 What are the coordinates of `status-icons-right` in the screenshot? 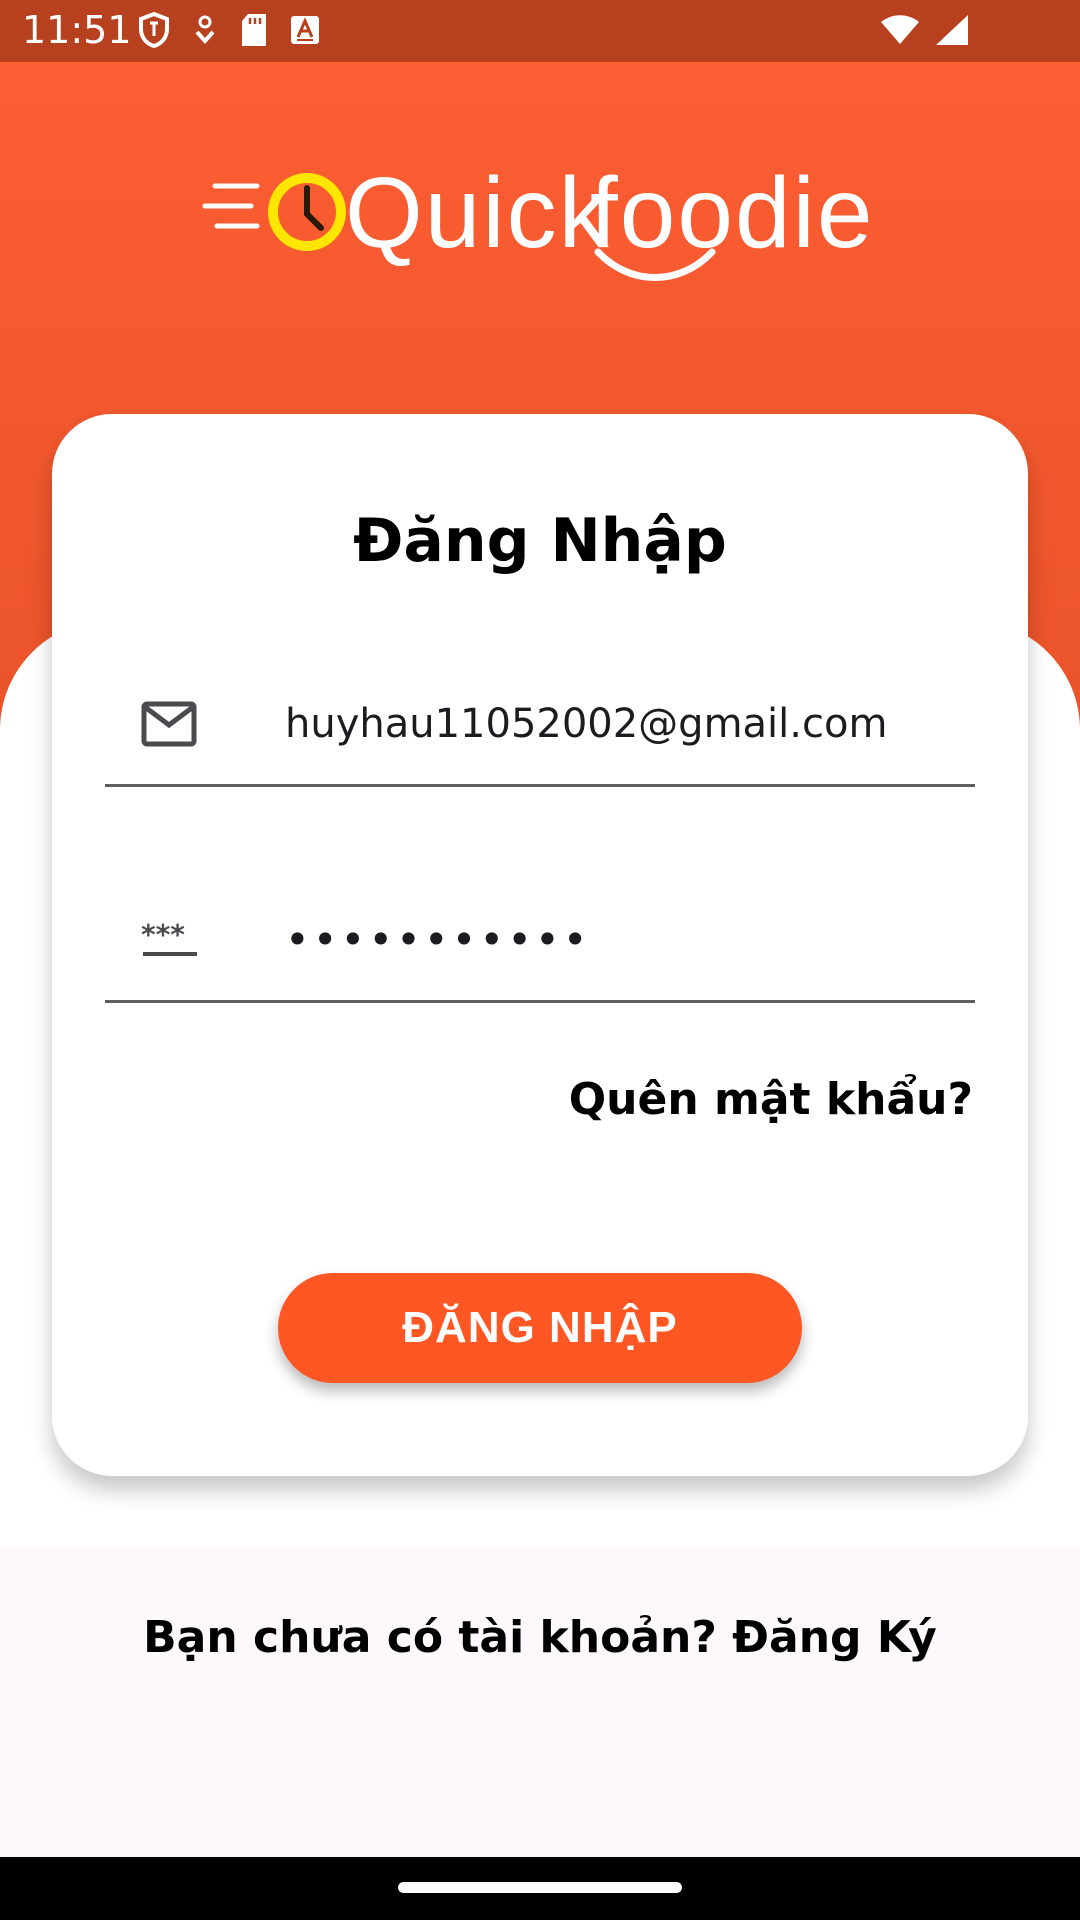 It's located at (925, 30).